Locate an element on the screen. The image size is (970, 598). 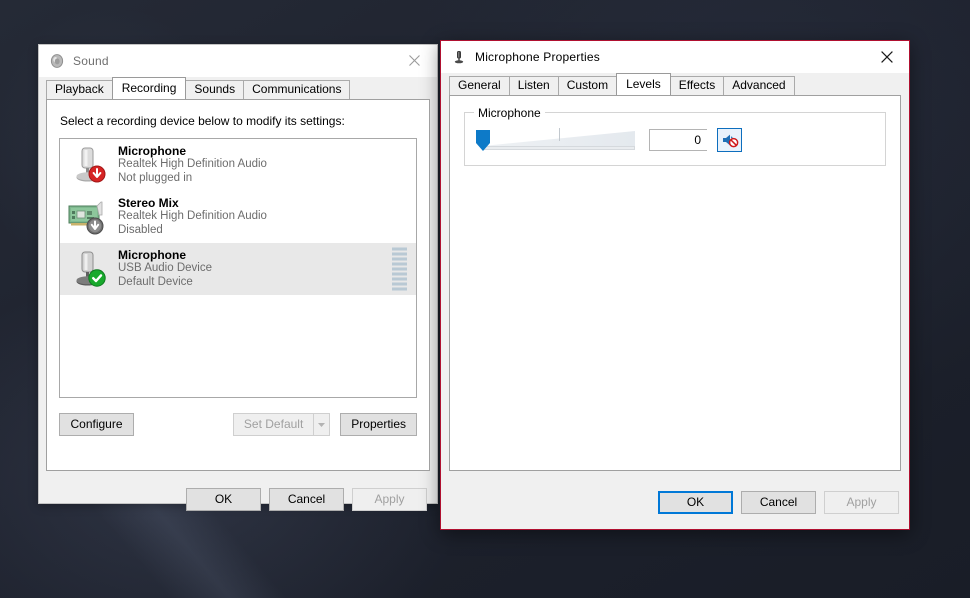
level-control-row: 0 is located at coordinates (675, 140).